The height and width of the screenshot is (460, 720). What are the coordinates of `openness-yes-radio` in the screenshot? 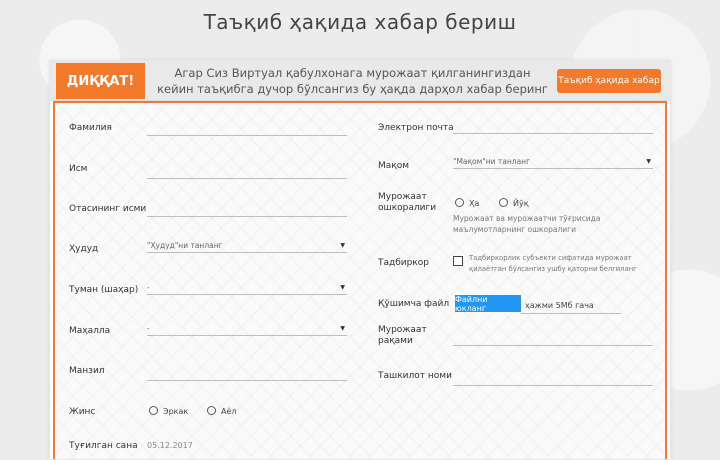 It's located at (459, 202).